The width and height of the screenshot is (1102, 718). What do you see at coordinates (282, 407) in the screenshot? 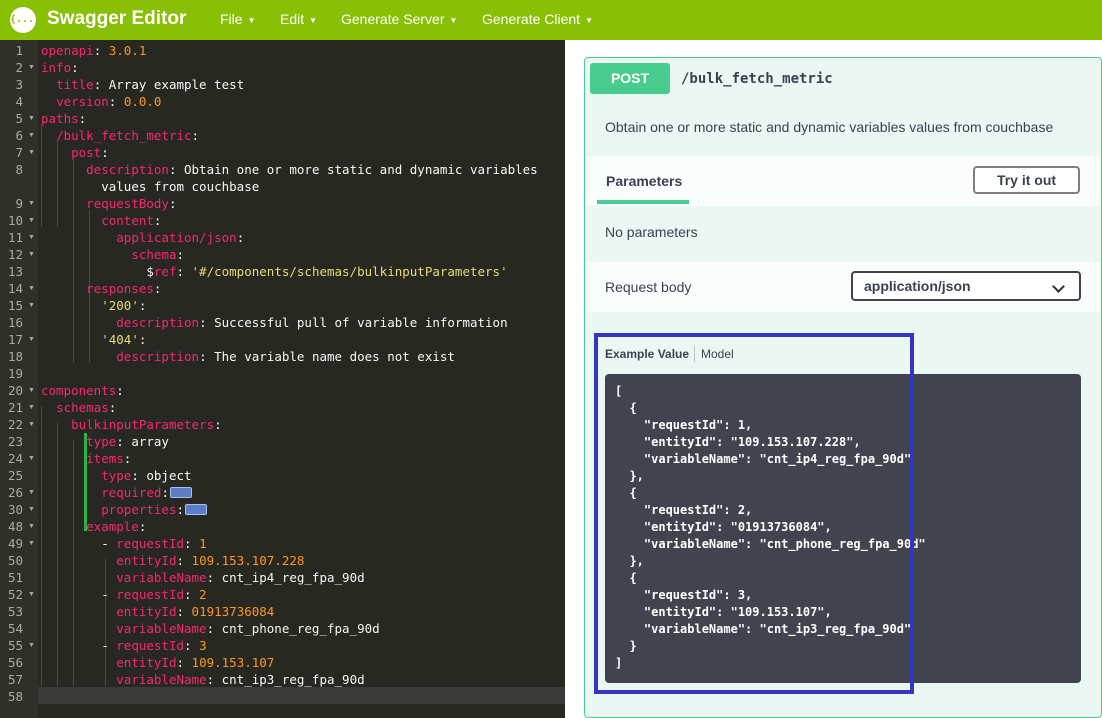
I see `code-line: 21 ▼ schemas:` at bounding box center [282, 407].